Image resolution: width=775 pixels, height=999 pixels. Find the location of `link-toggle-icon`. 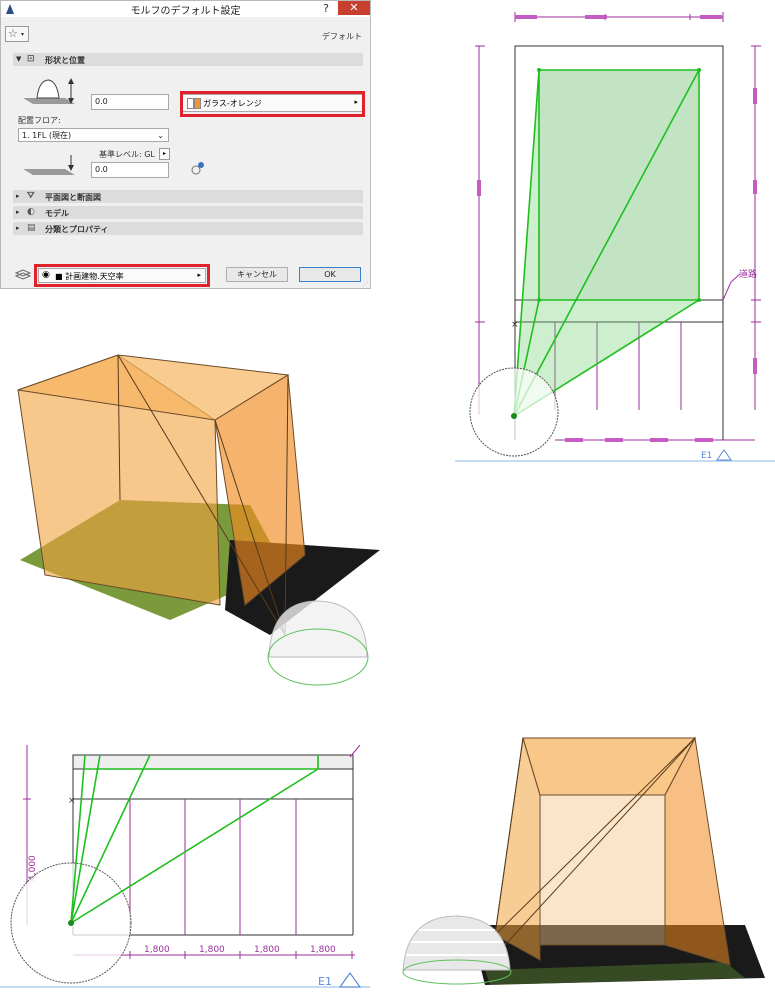

link-toggle-icon is located at coordinates (198, 168).